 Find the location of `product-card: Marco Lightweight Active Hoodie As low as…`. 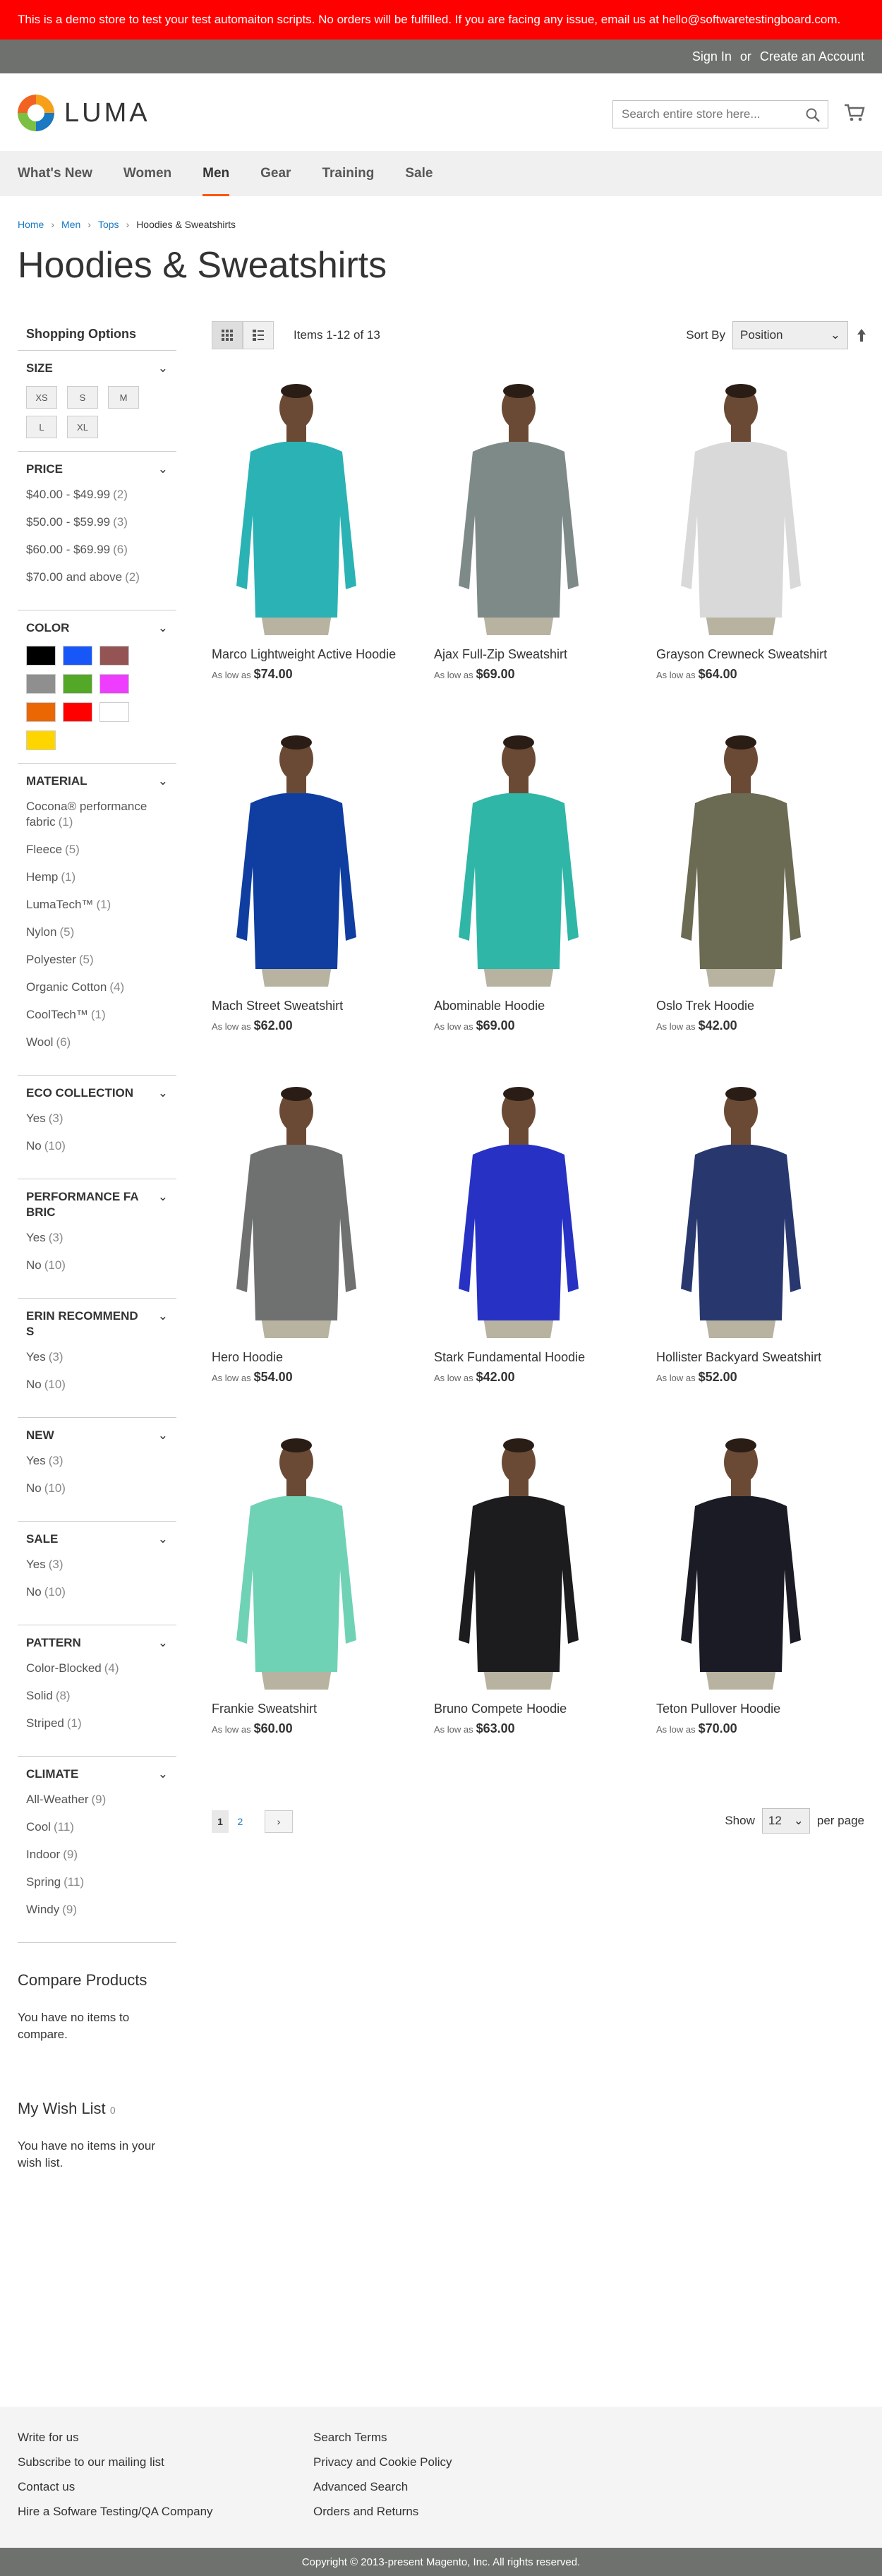

product-card: Marco Lightweight Active Hoodie As low as… is located at coordinates (323, 537).